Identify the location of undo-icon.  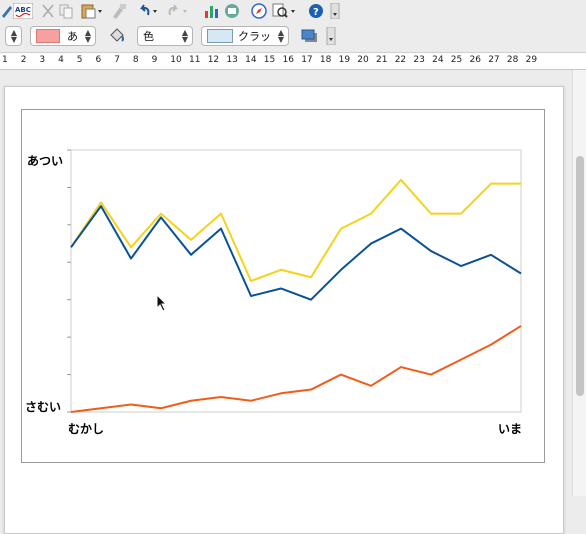
(148, 11).